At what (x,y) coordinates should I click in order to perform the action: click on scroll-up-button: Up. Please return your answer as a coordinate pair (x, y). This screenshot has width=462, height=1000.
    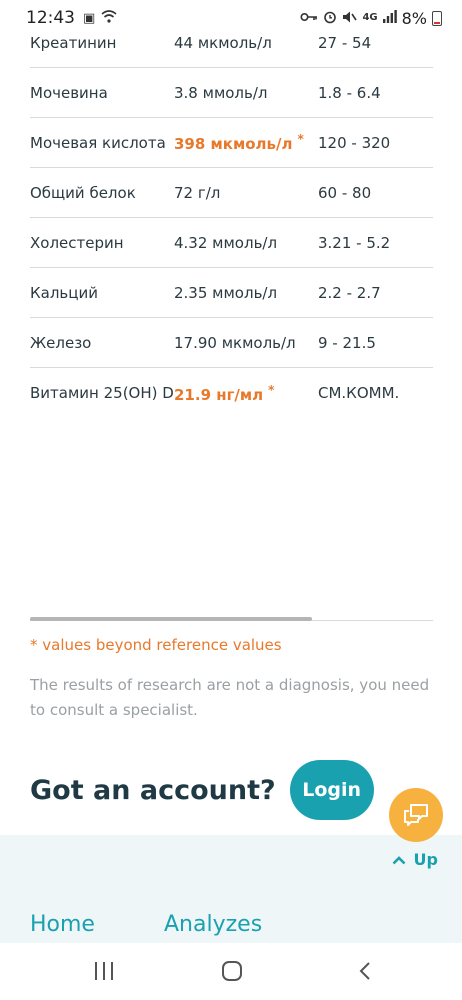
    Looking at the image, I should click on (415, 859).